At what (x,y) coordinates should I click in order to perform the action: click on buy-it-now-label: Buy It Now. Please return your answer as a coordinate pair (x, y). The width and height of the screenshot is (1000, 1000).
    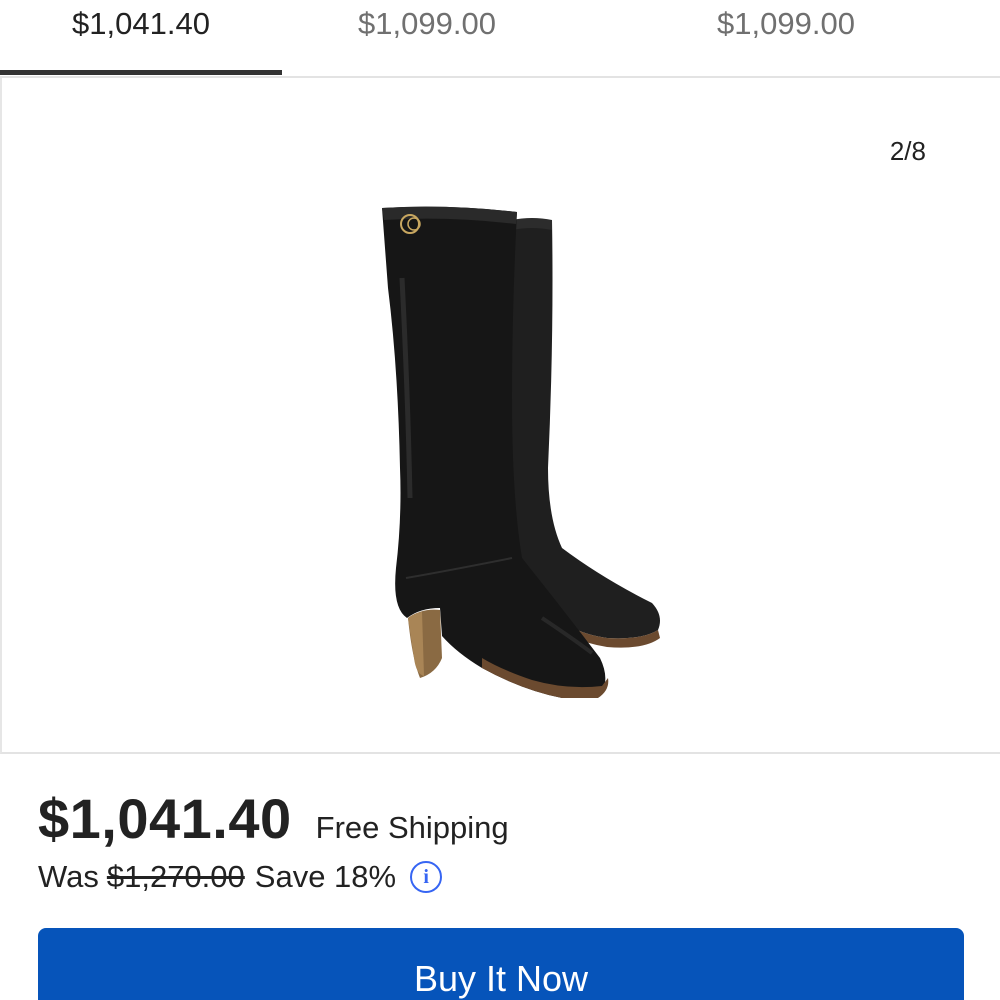
    Looking at the image, I should click on (501, 978).